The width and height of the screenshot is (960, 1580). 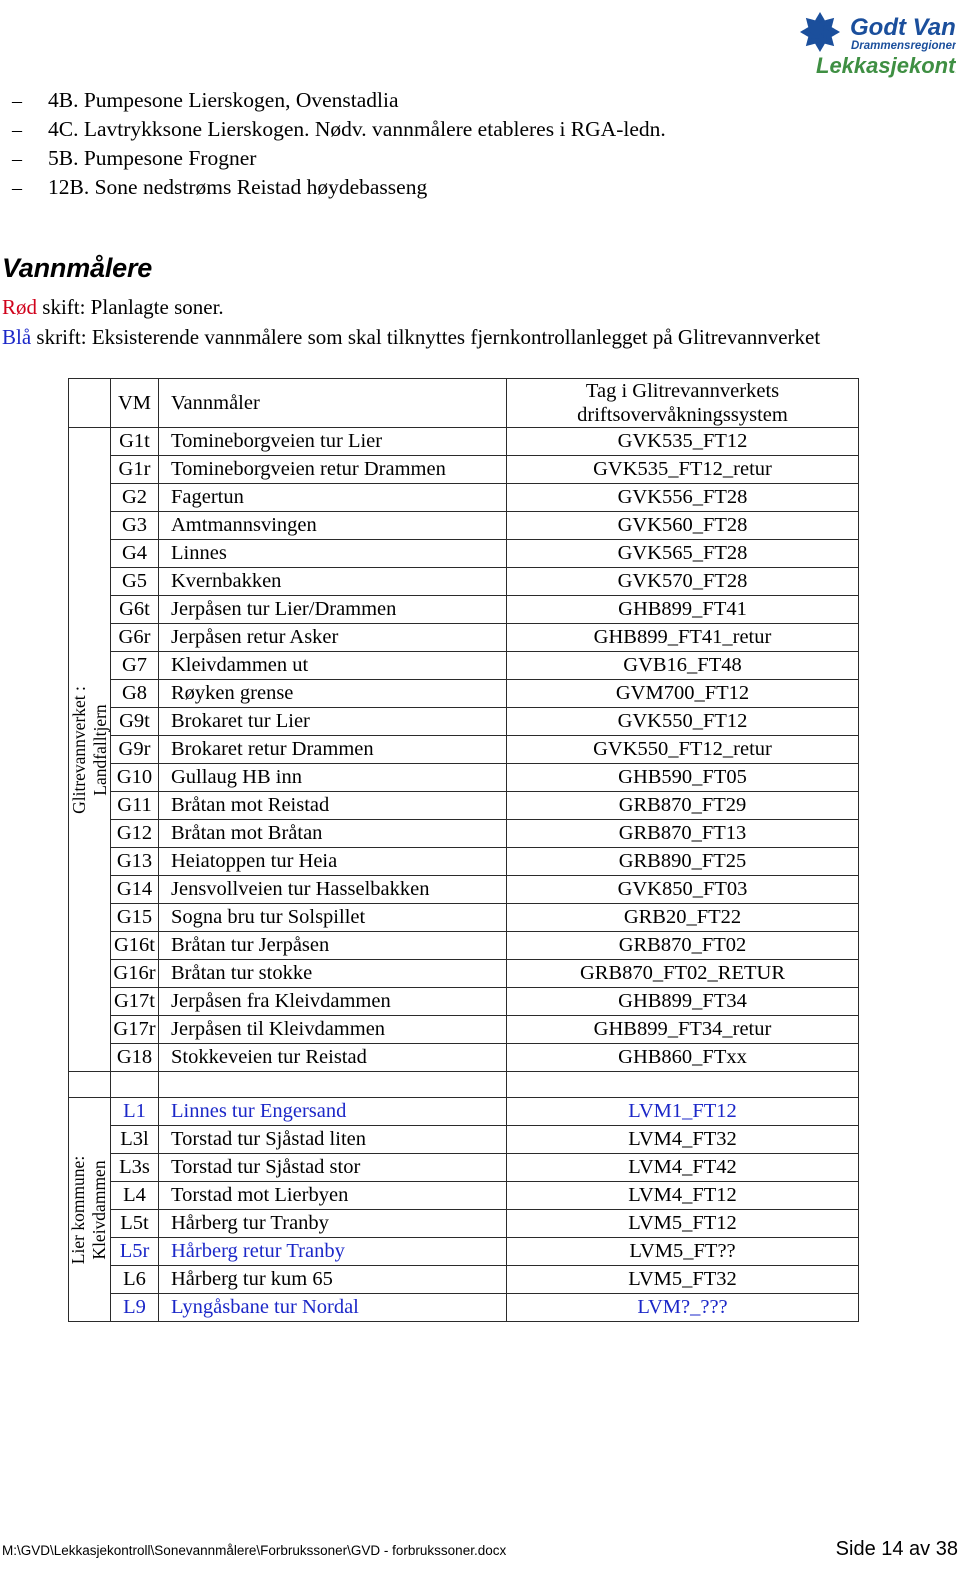 What do you see at coordinates (134, 749) in the screenshot?
I see `cell-vm-code: G9r` at bounding box center [134, 749].